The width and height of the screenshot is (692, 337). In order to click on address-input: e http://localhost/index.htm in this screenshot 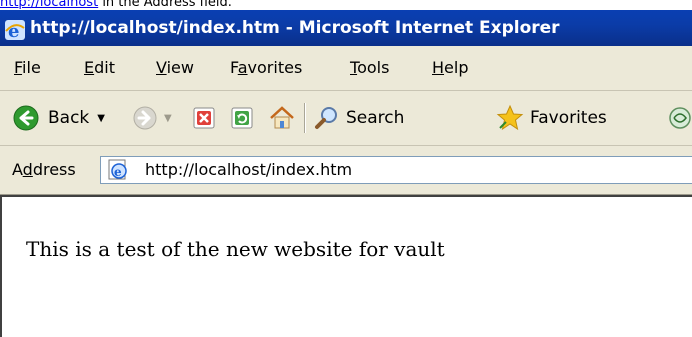, I will do `click(396, 170)`.